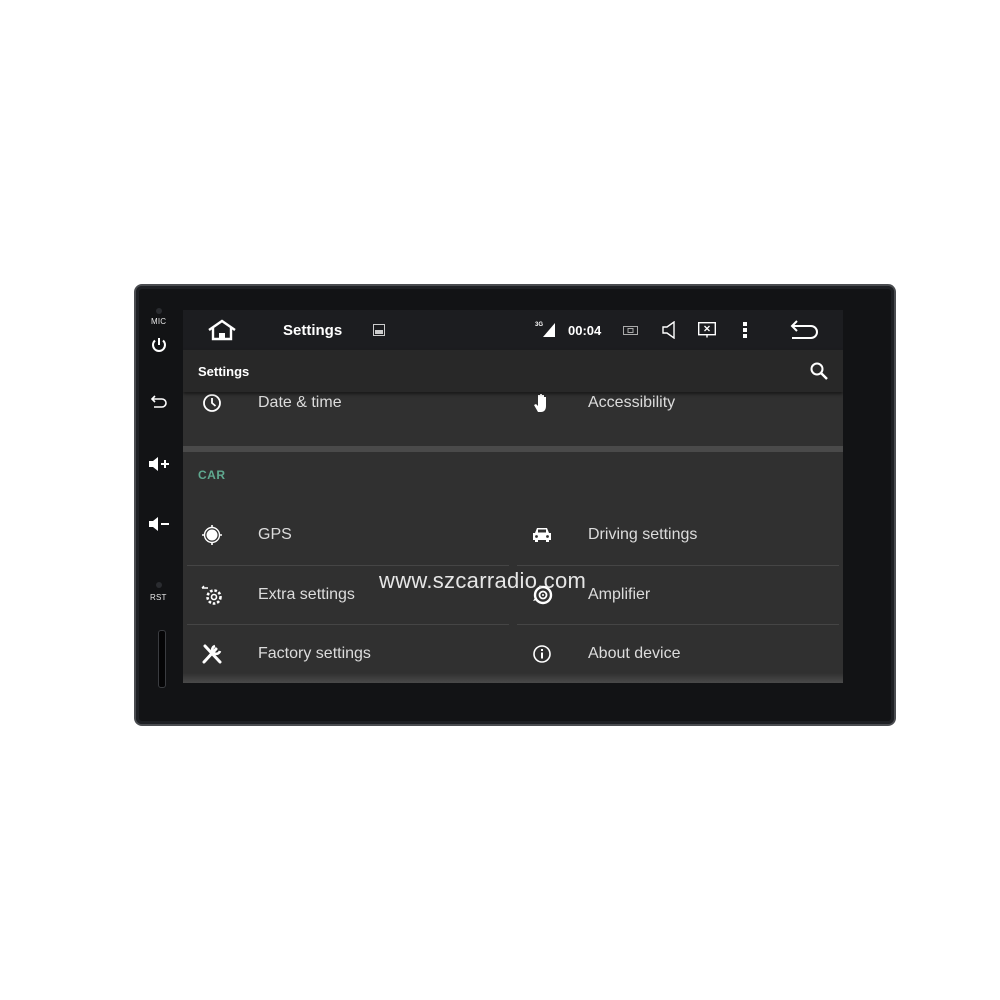  Describe the element at coordinates (634, 653) in the screenshot. I see `list-item-label: About device` at that location.